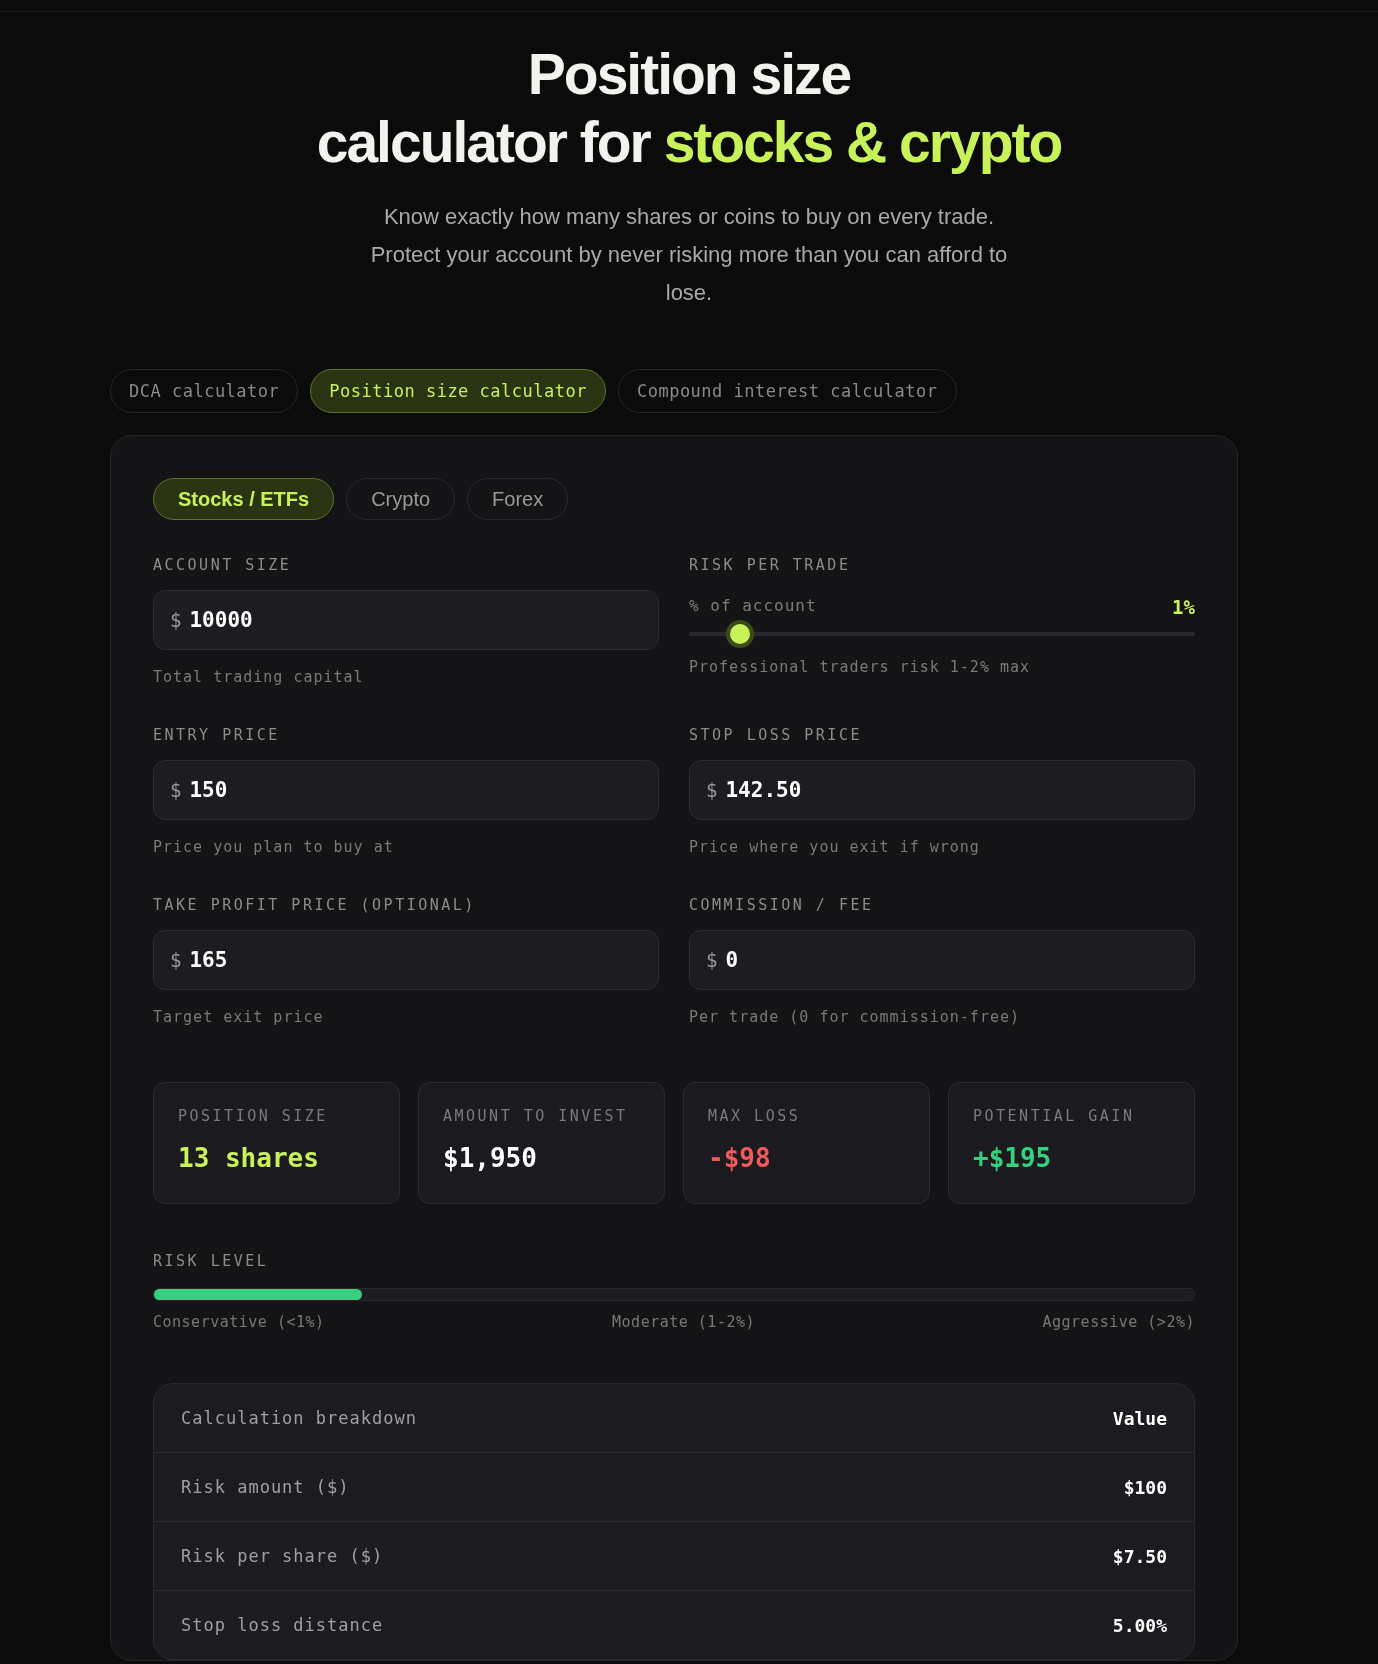 The image size is (1378, 1664). I want to click on field-hint: Per trade (0 for commission-free), so click(855, 1017).